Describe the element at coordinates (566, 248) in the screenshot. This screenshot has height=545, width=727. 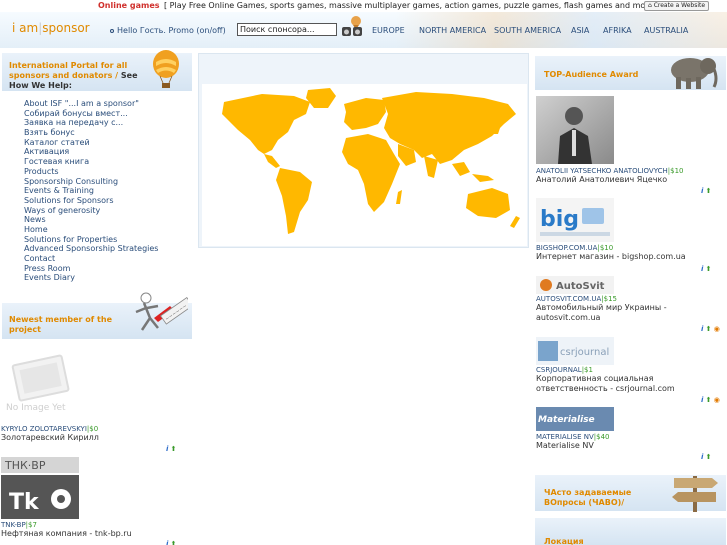
I see `sponsor-name-link: BIGSHOP.COM.UA` at that location.